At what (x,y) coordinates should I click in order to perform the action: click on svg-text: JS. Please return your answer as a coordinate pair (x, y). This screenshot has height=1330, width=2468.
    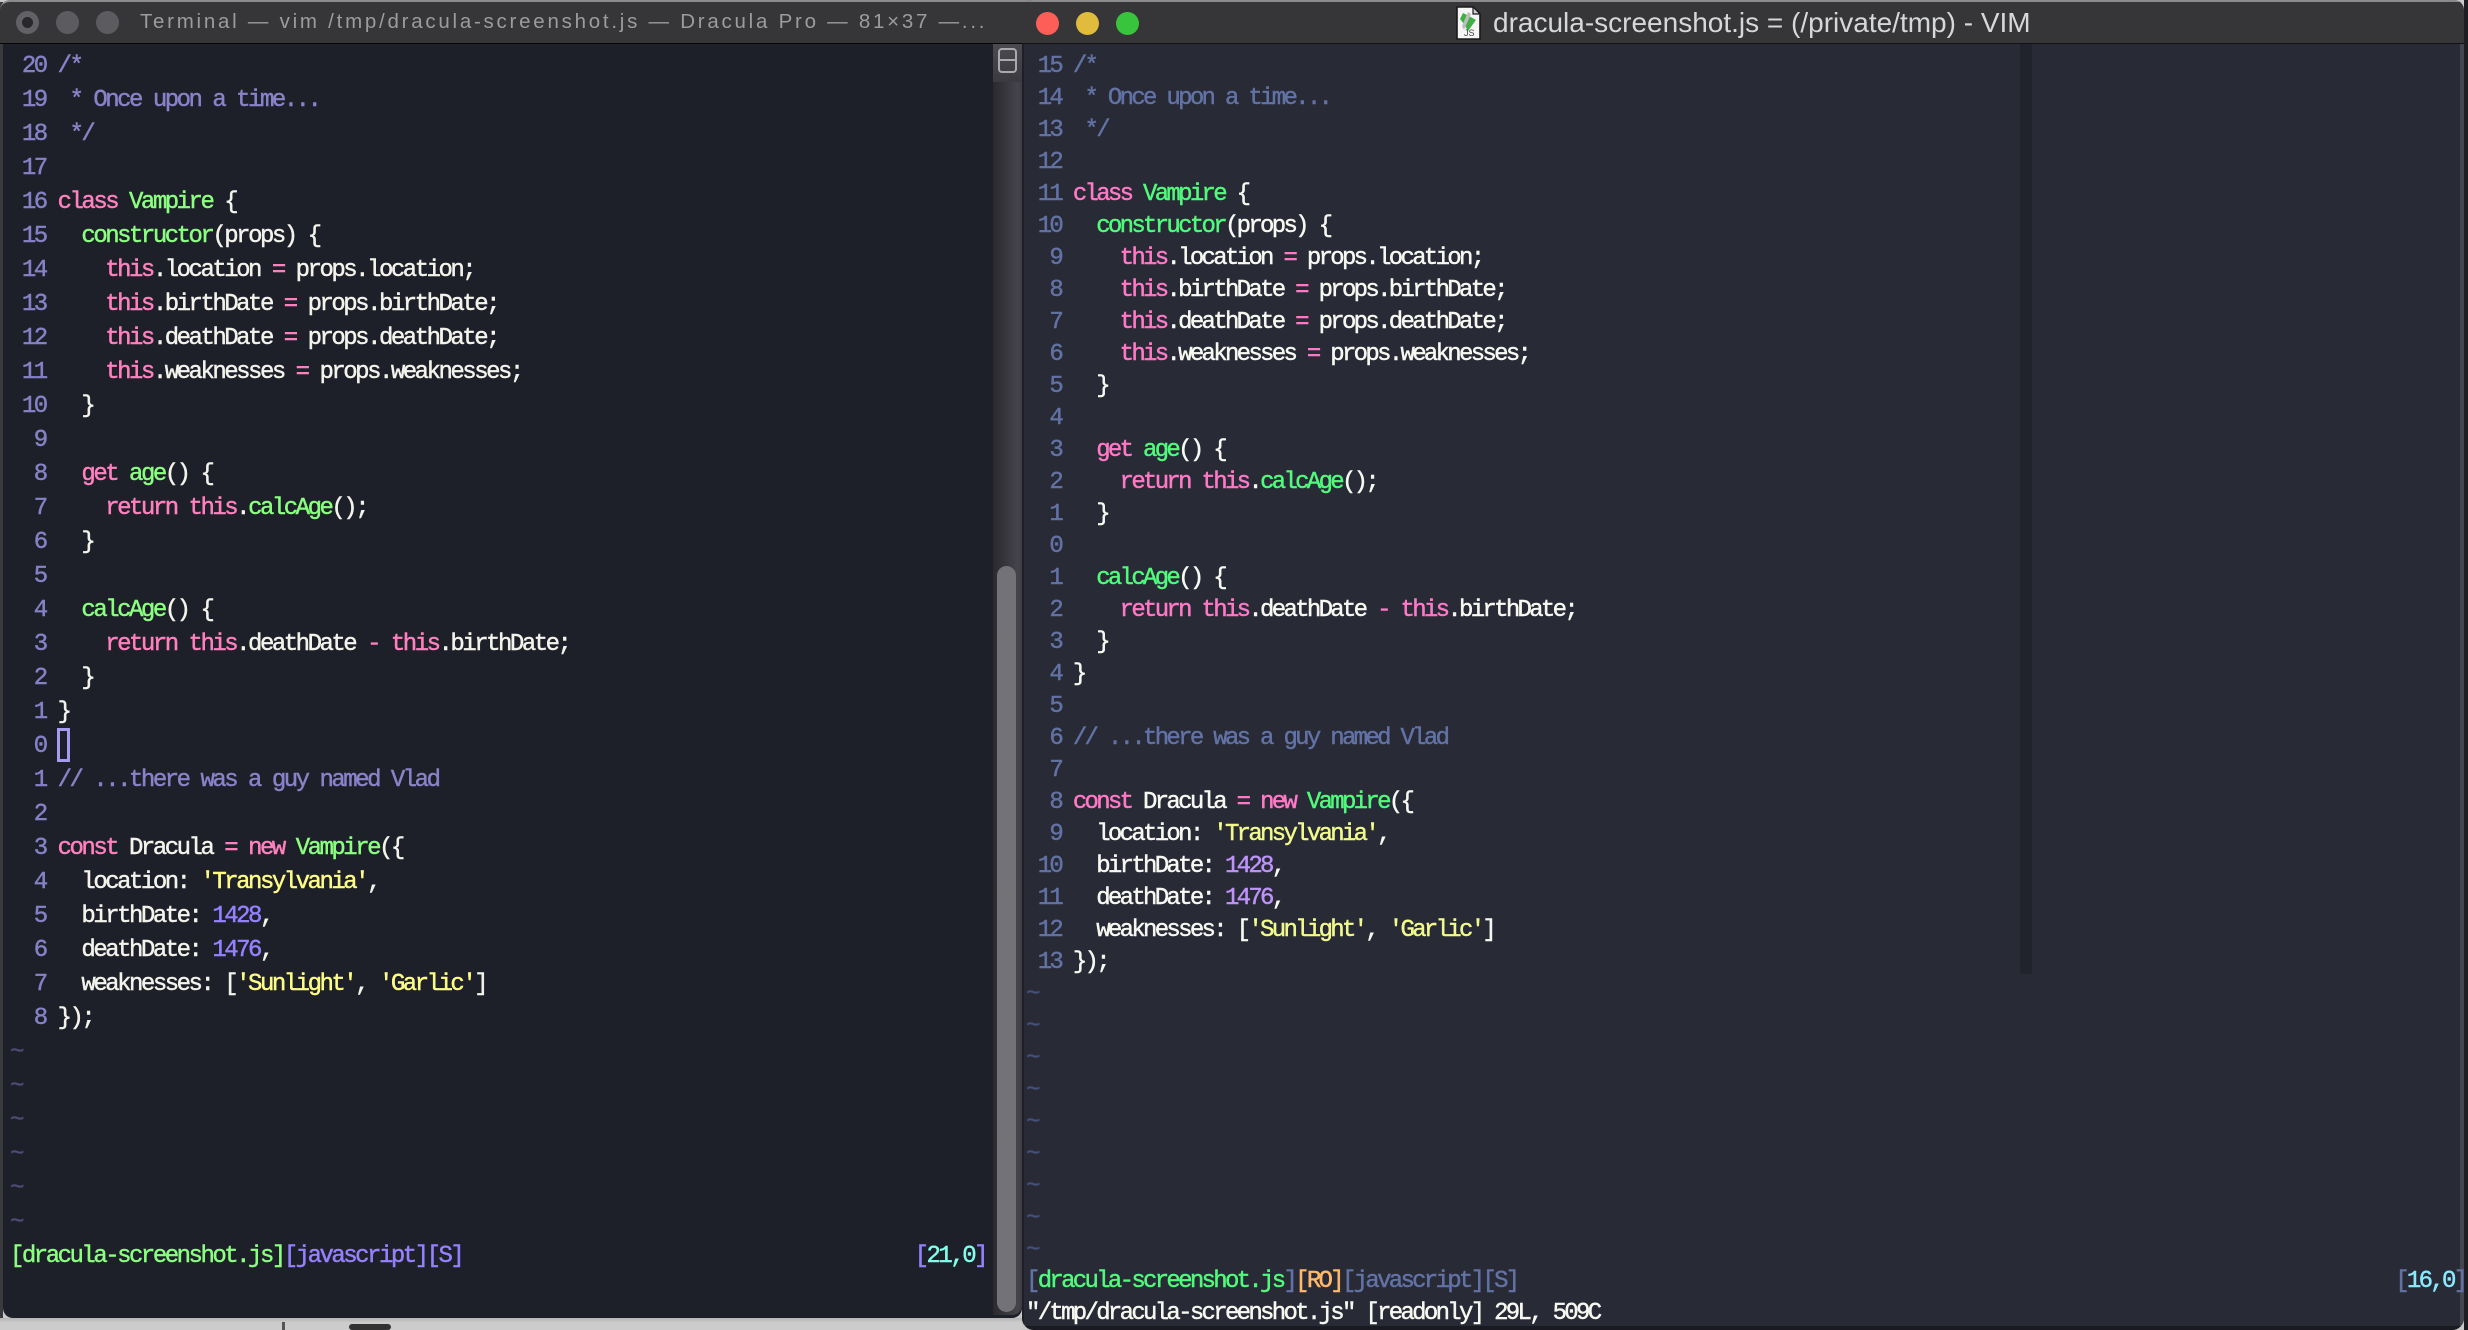
    Looking at the image, I should click on (1469, 33).